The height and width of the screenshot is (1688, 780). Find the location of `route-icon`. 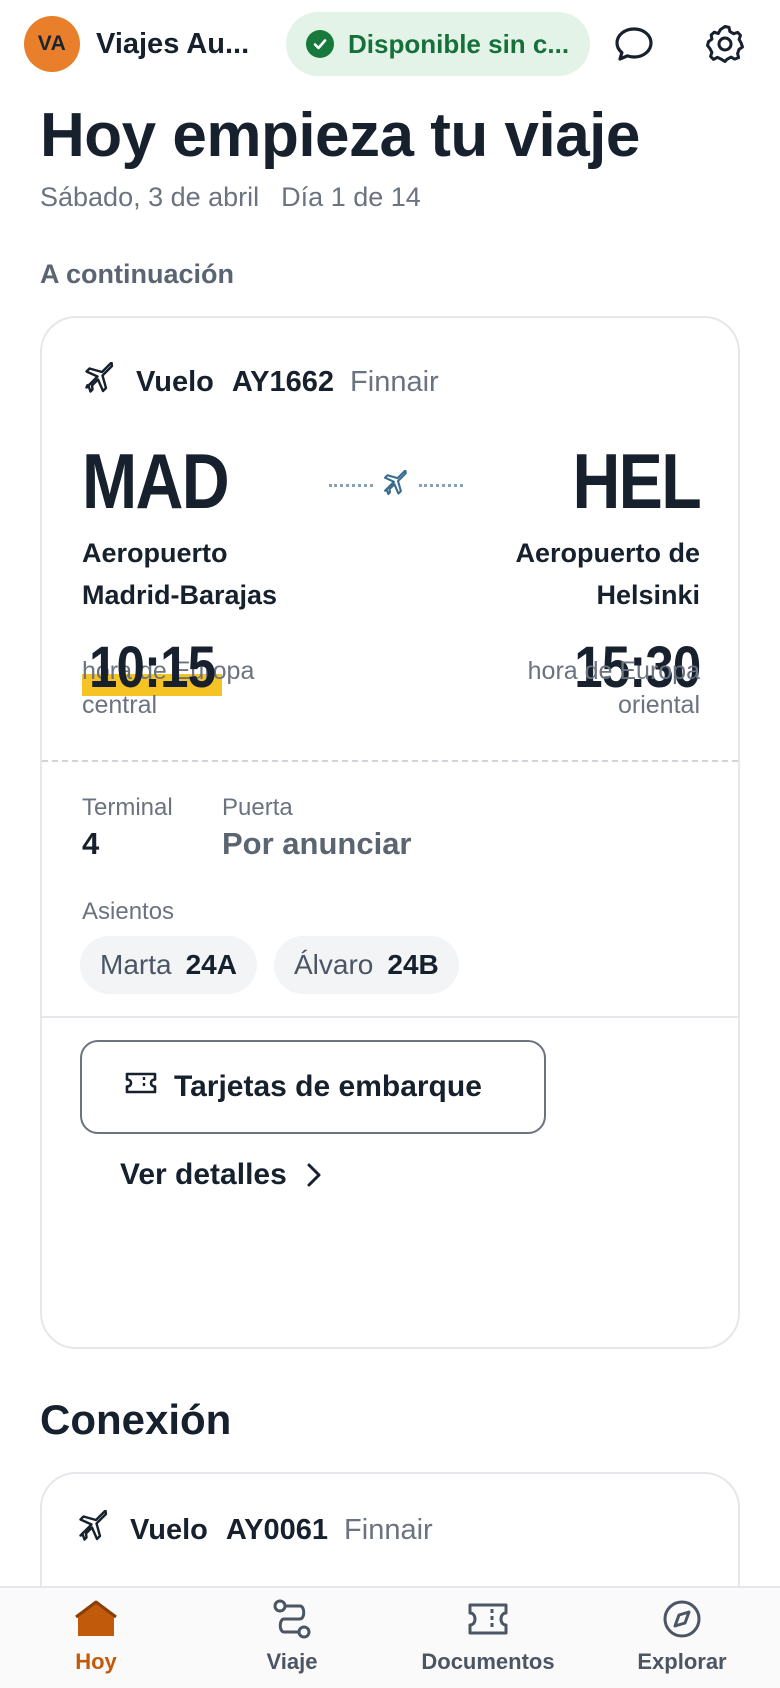

route-icon is located at coordinates (292, 1621).